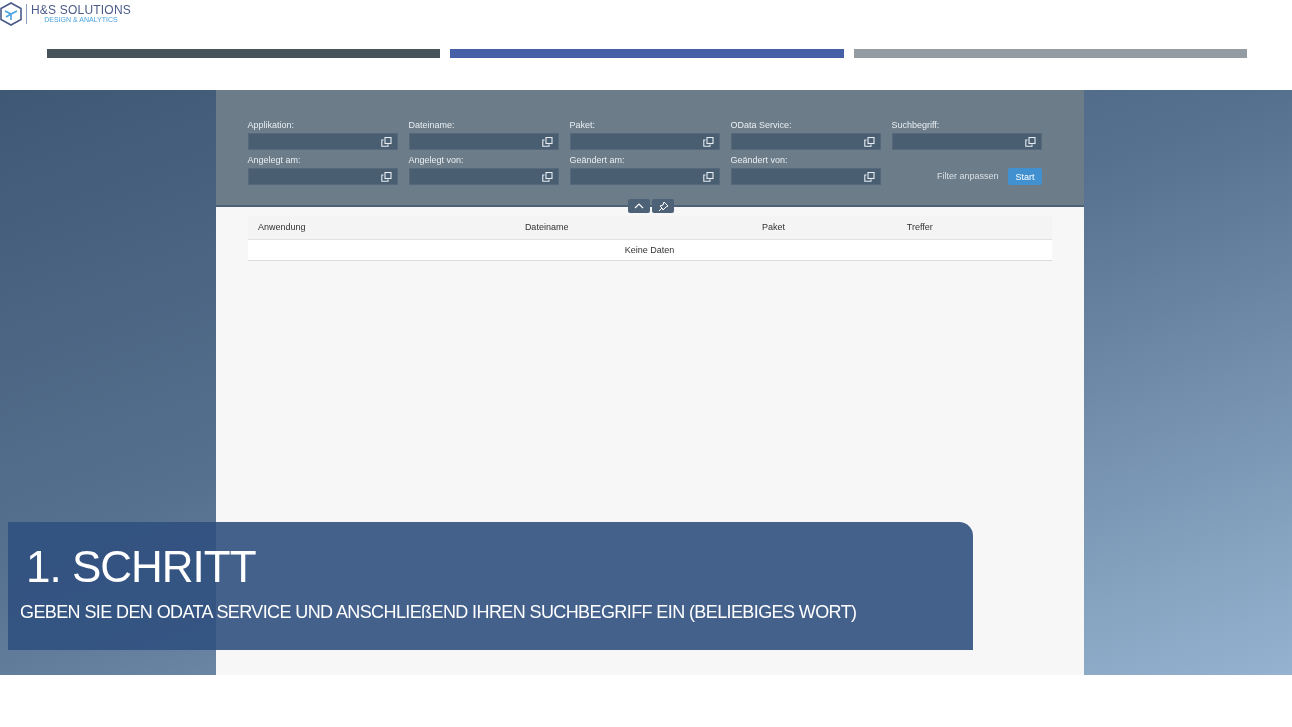 The image size is (1292, 727). I want to click on field-label: Suchbegriff:, so click(916, 125).